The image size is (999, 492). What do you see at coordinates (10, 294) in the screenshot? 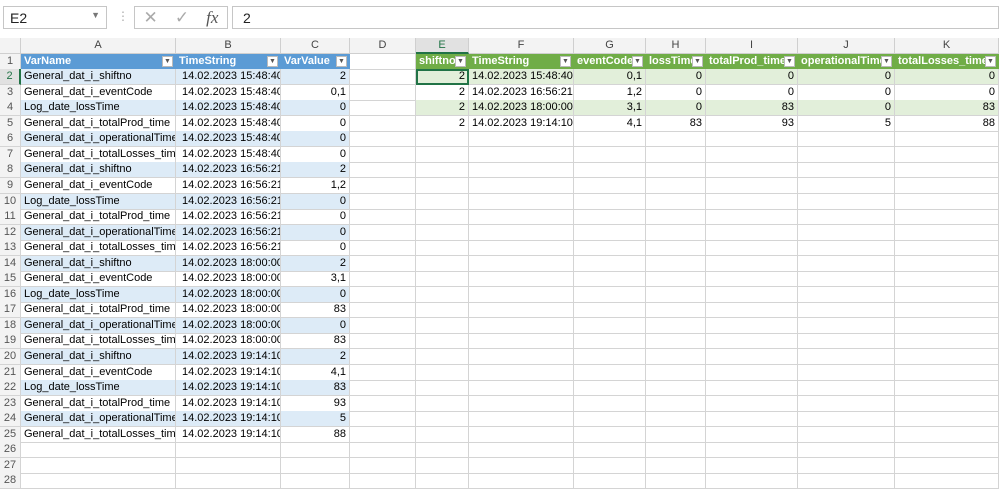
I see `row-header: 16` at bounding box center [10, 294].